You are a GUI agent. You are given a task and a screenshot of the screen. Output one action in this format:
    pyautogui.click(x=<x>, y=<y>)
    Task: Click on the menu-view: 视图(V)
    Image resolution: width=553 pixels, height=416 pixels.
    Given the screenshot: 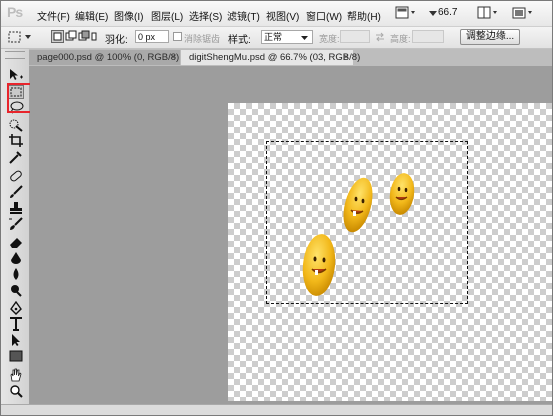 What is the action you would take?
    pyautogui.click(x=282, y=15)
    